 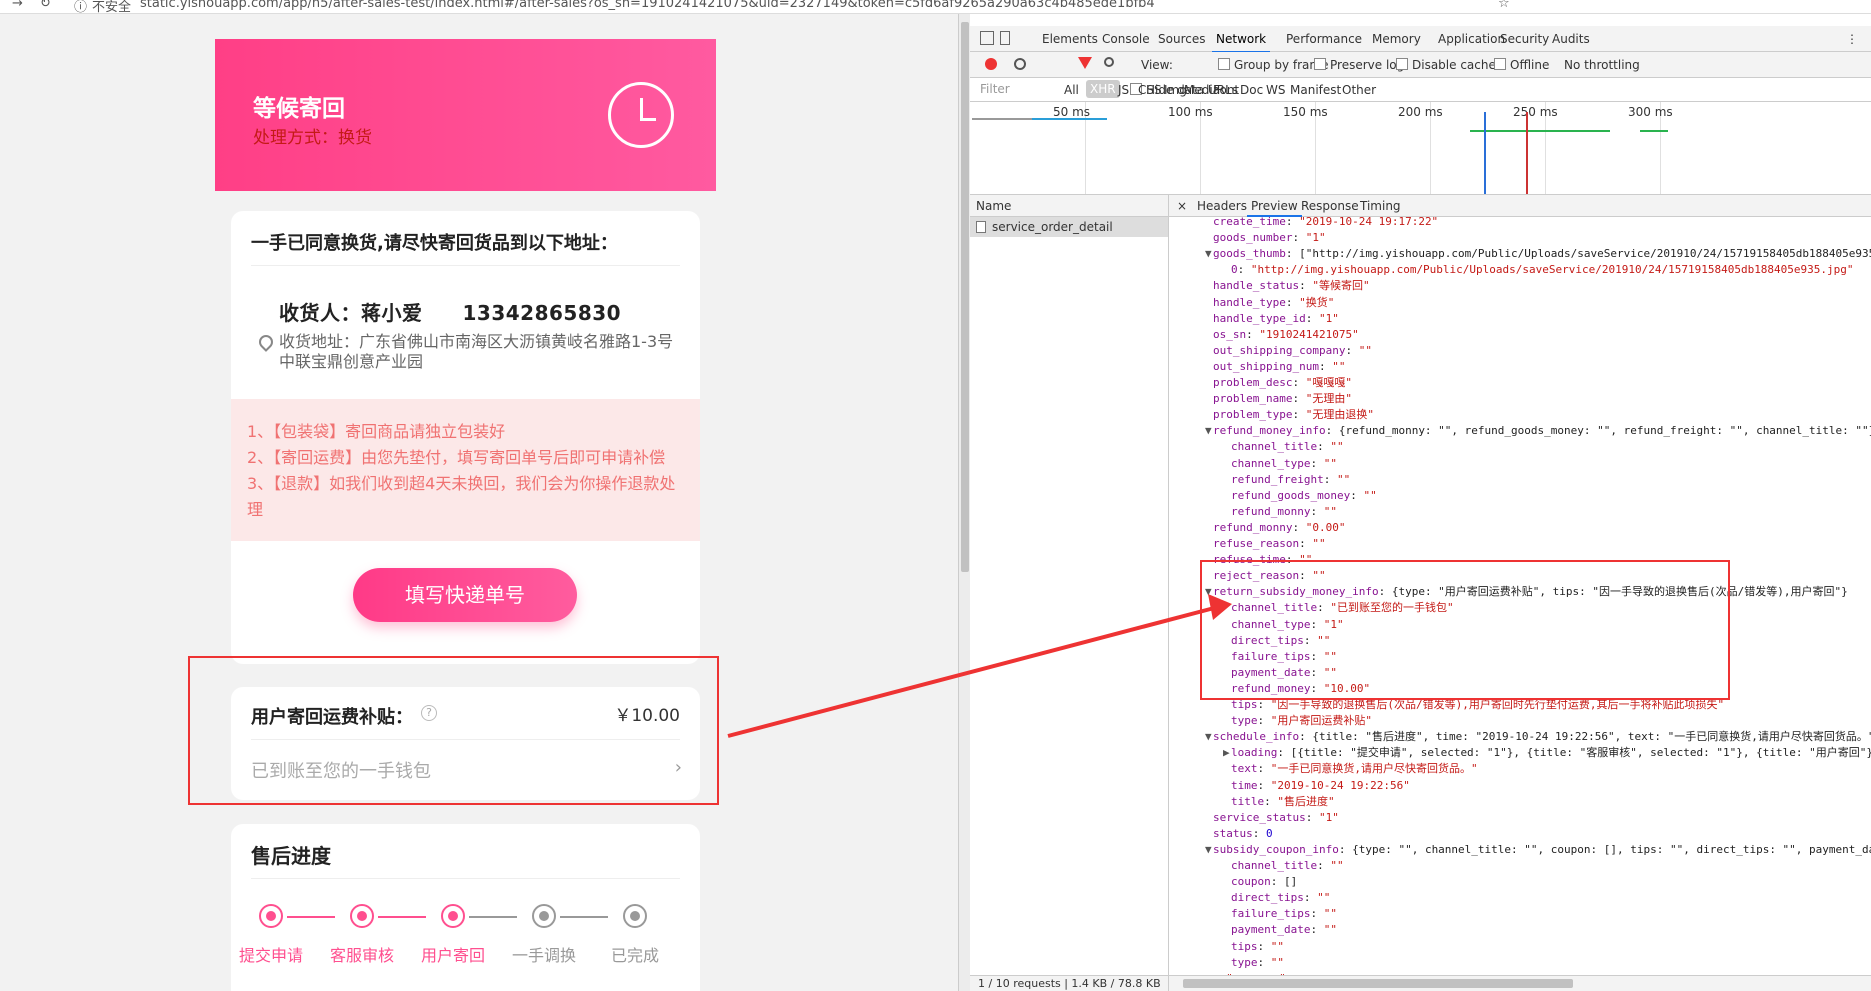 I want to click on inspect-icon, so click(x=987, y=38).